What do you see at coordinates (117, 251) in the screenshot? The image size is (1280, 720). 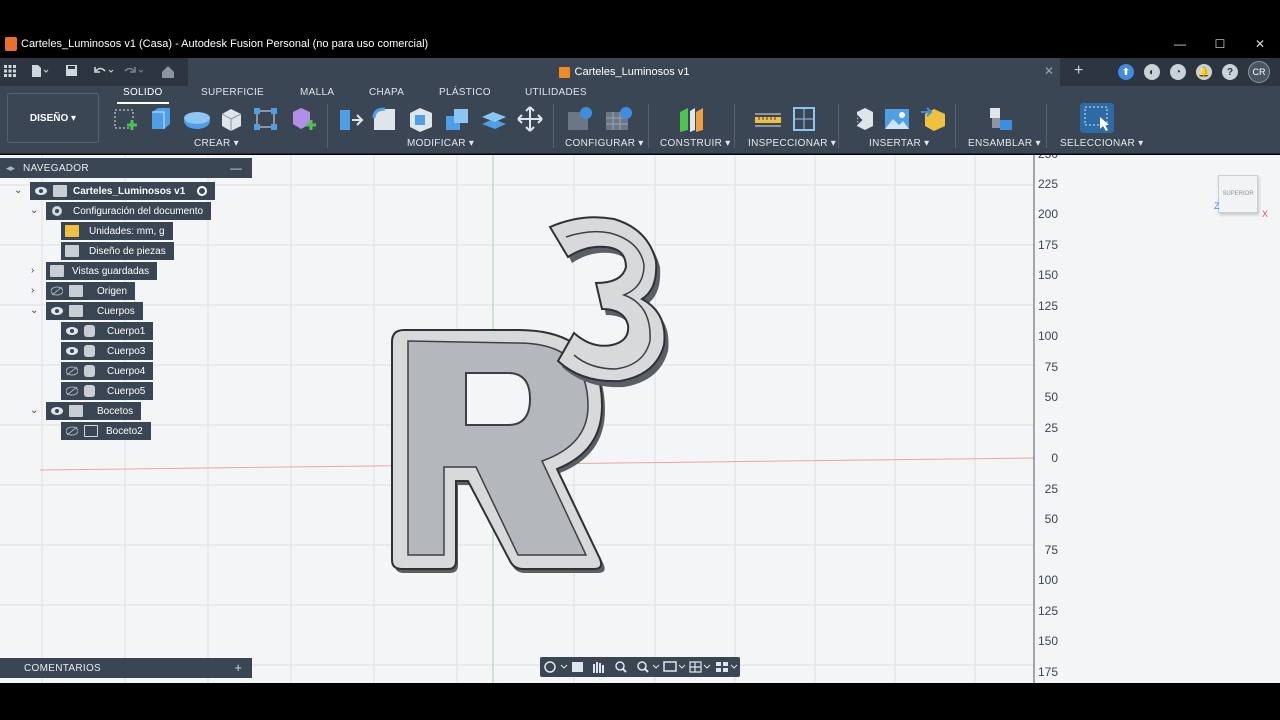 I see `tree-node-part-design: Diseño de piezas` at bounding box center [117, 251].